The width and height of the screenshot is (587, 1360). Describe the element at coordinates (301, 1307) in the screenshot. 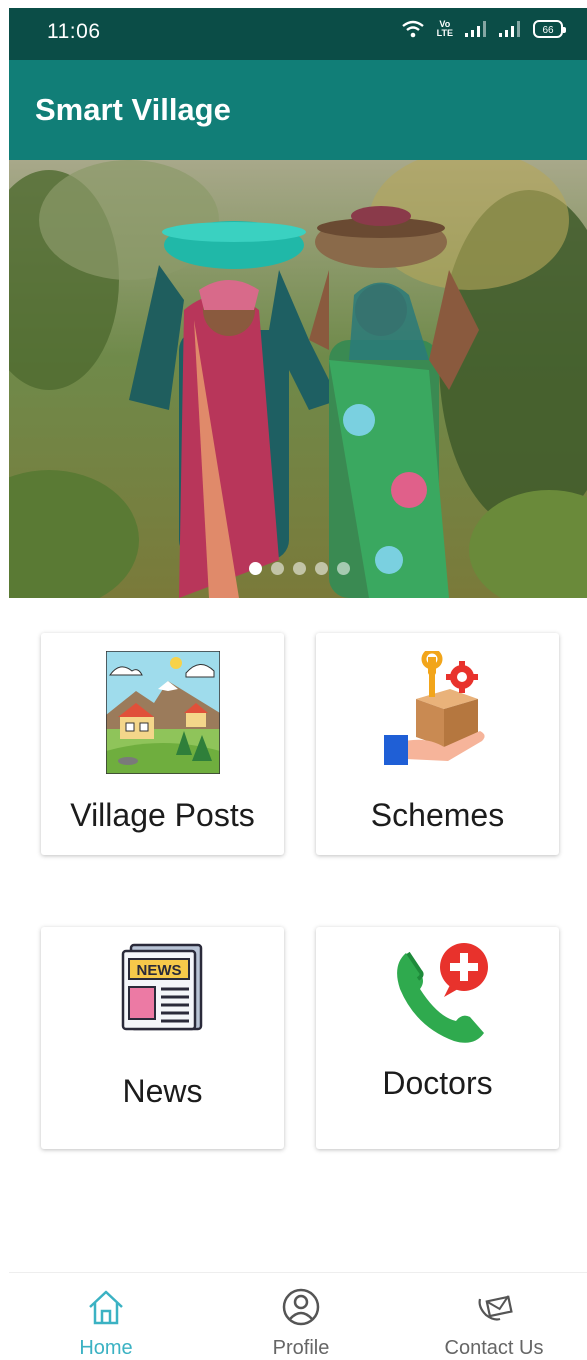

I see `profile-icon` at that location.